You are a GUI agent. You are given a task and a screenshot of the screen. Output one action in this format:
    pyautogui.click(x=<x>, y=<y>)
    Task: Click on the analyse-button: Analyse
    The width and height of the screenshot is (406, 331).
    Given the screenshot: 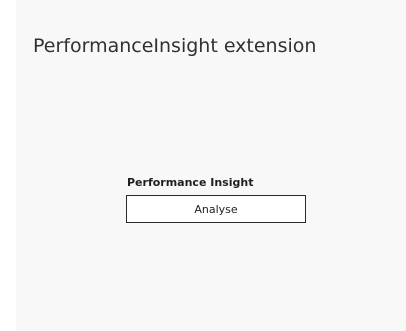 What is the action you would take?
    pyautogui.click(x=216, y=209)
    